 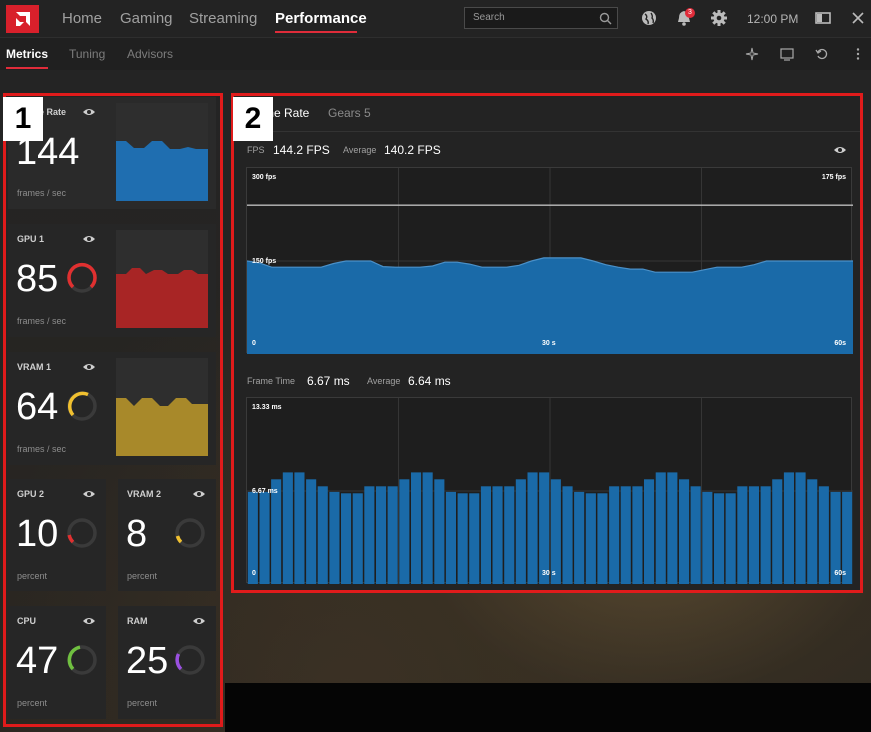 What do you see at coordinates (316, 32) in the screenshot?
I see `nav-active-indicator` at bounding box center [316, 32].